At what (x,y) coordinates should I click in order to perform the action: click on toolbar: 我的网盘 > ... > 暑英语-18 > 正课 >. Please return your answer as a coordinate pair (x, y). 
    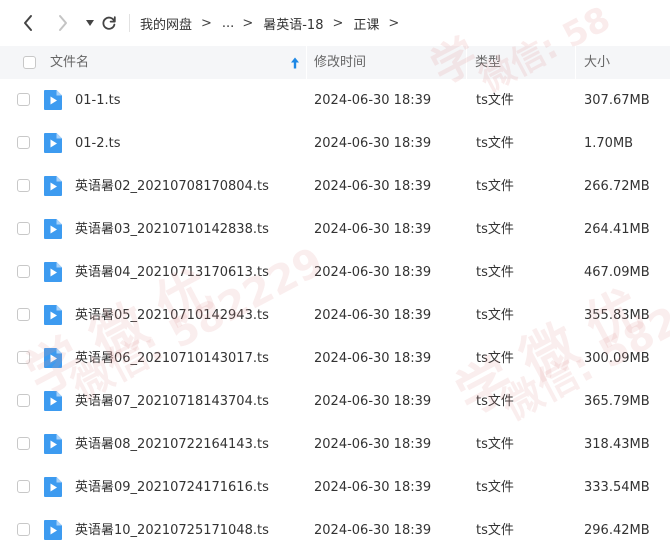
    Looking at the image, I should click on (335, 23).